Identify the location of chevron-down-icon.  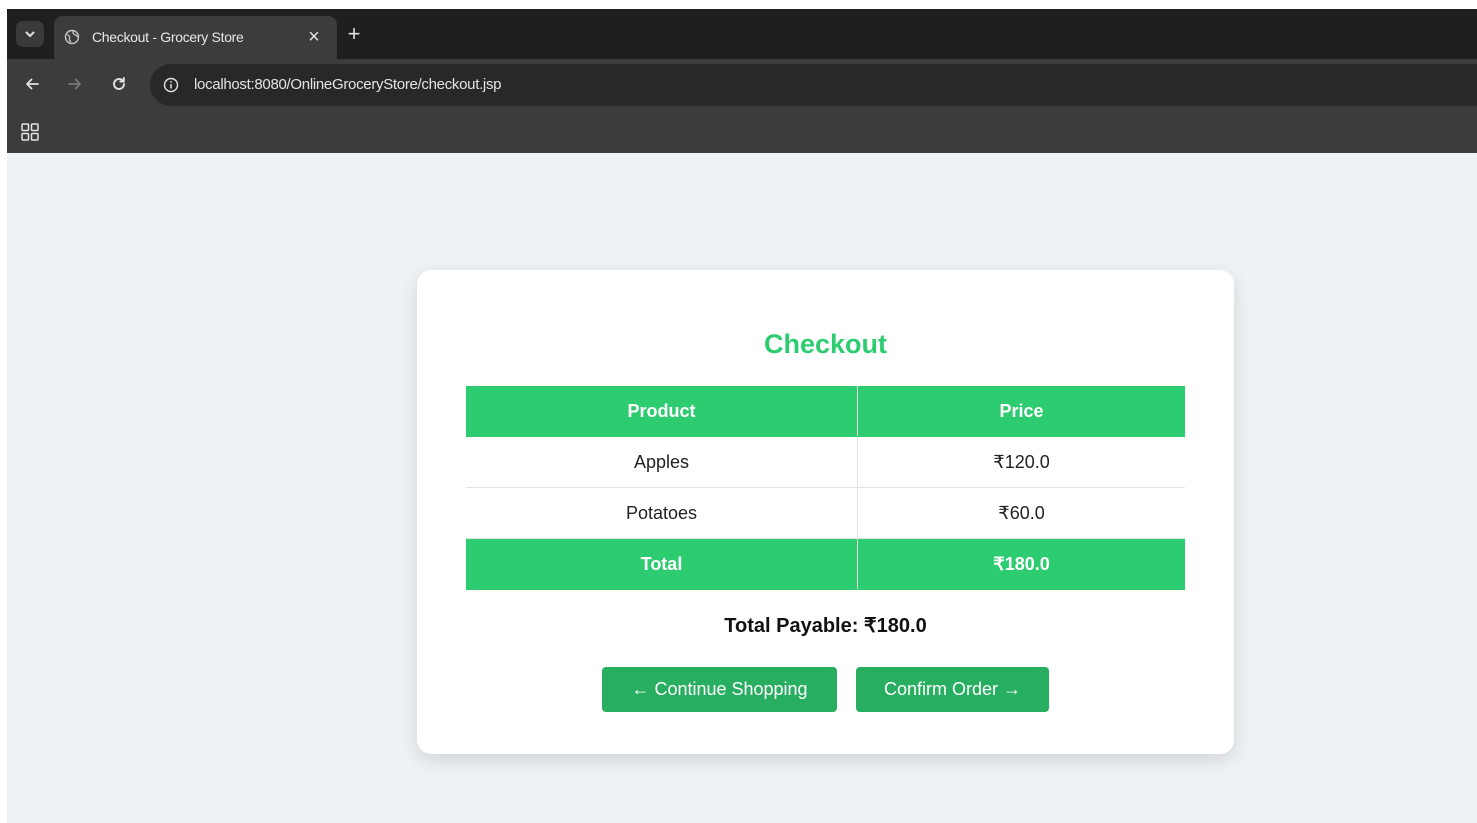
(30, 34).